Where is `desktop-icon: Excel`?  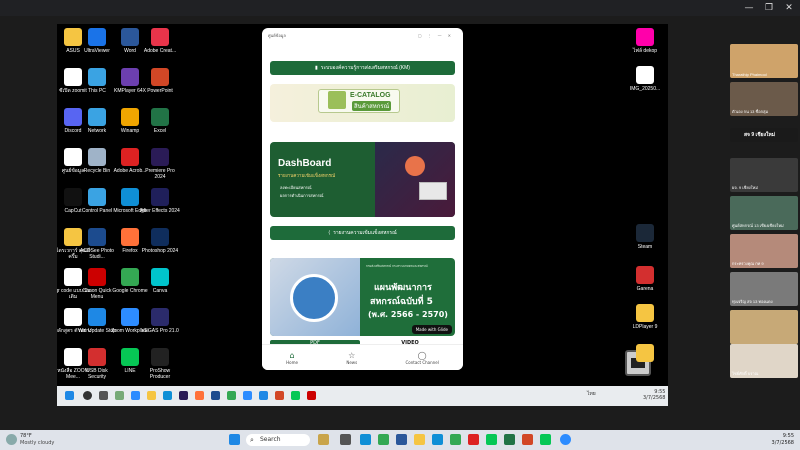 desktop-icon: Excel is located at coordinates (160, 121).